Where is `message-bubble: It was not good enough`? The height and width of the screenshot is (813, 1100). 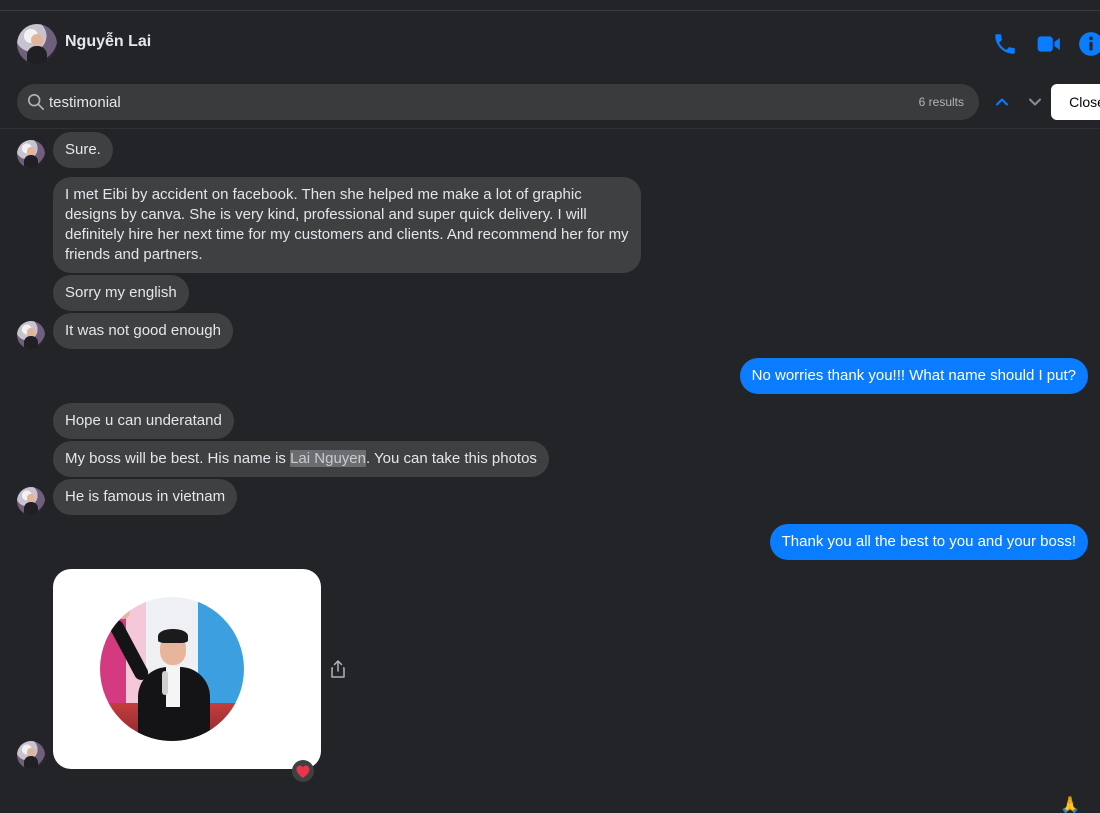
message-bubble: It was not good enough is located at coordinates (143, 331).